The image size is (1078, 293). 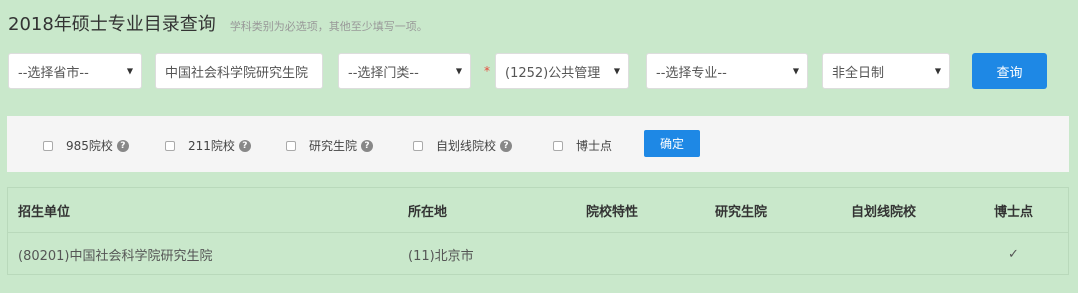 I want to click on page-title: 2018年硕士专业目录查询, so click(x=112, y=24).